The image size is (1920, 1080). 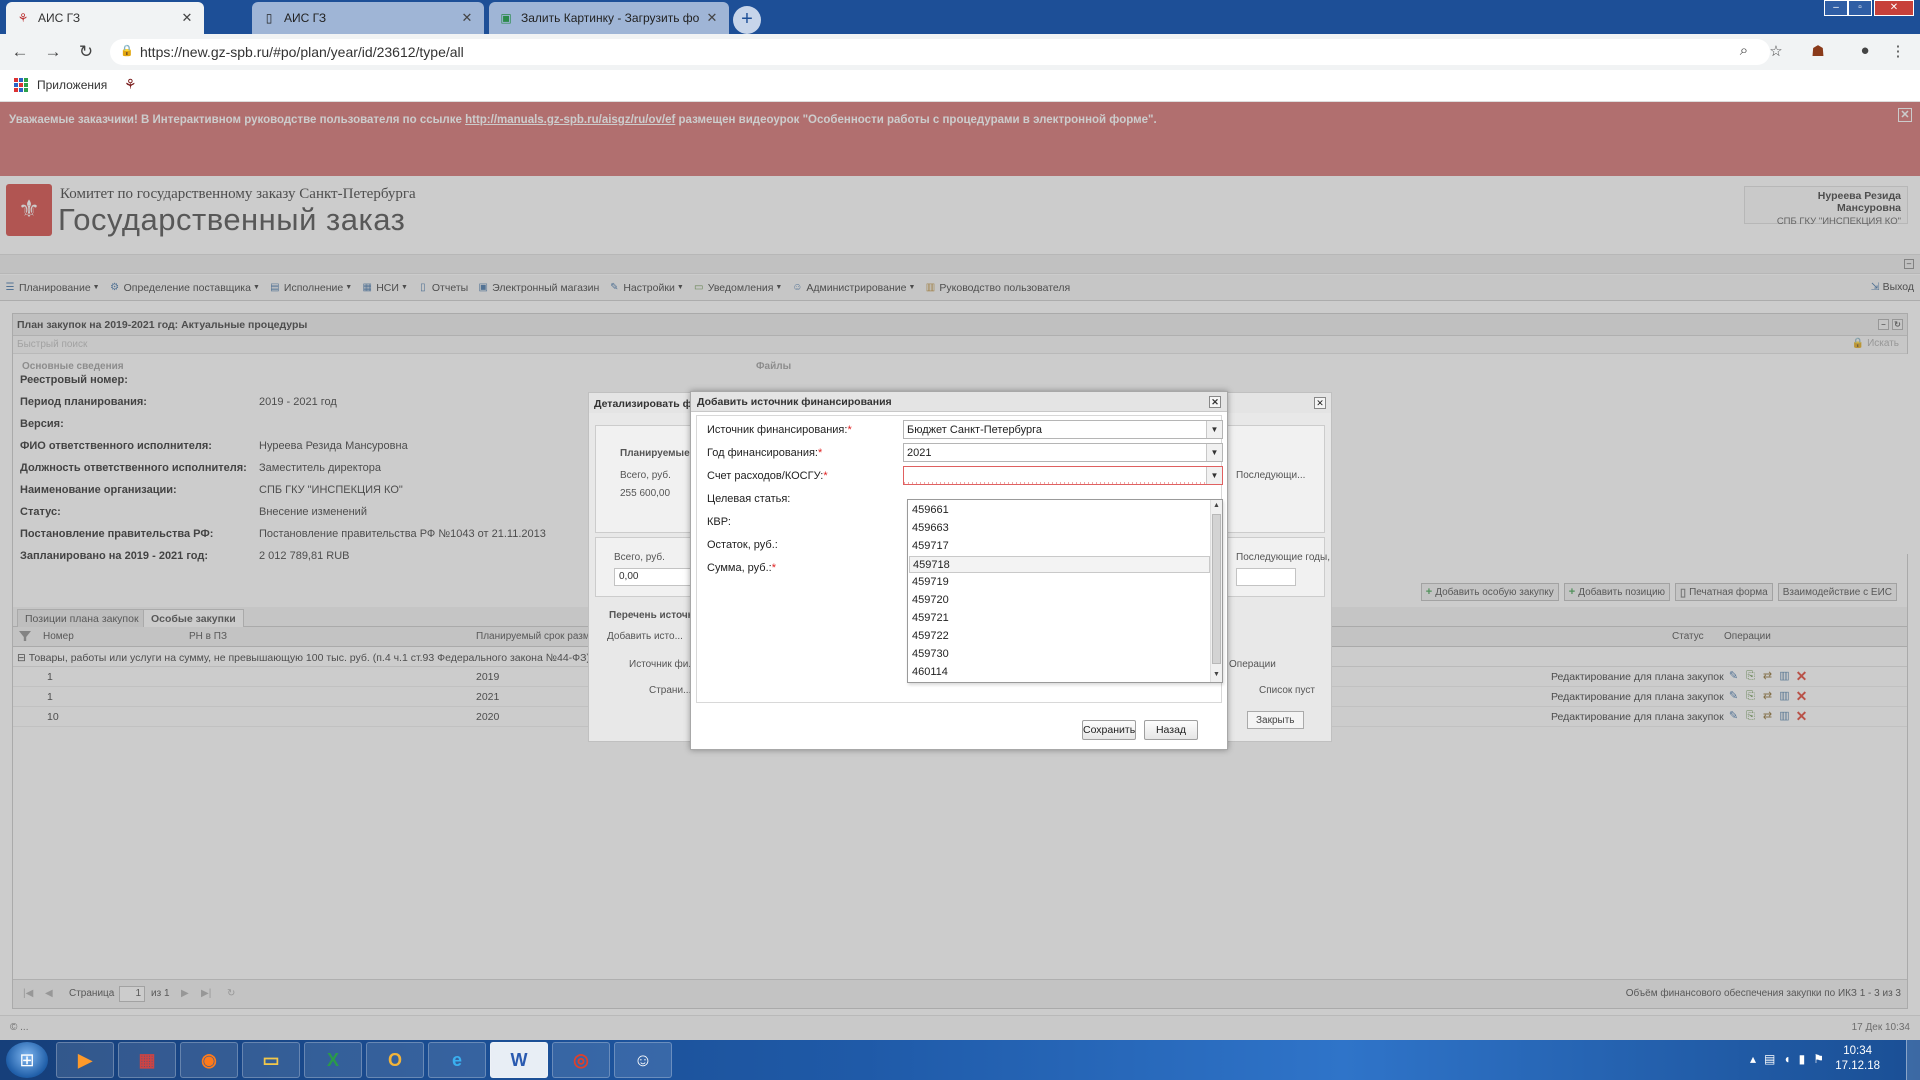 I want to click on image-favicon-icon: ▣, so click(x=506, y=18).